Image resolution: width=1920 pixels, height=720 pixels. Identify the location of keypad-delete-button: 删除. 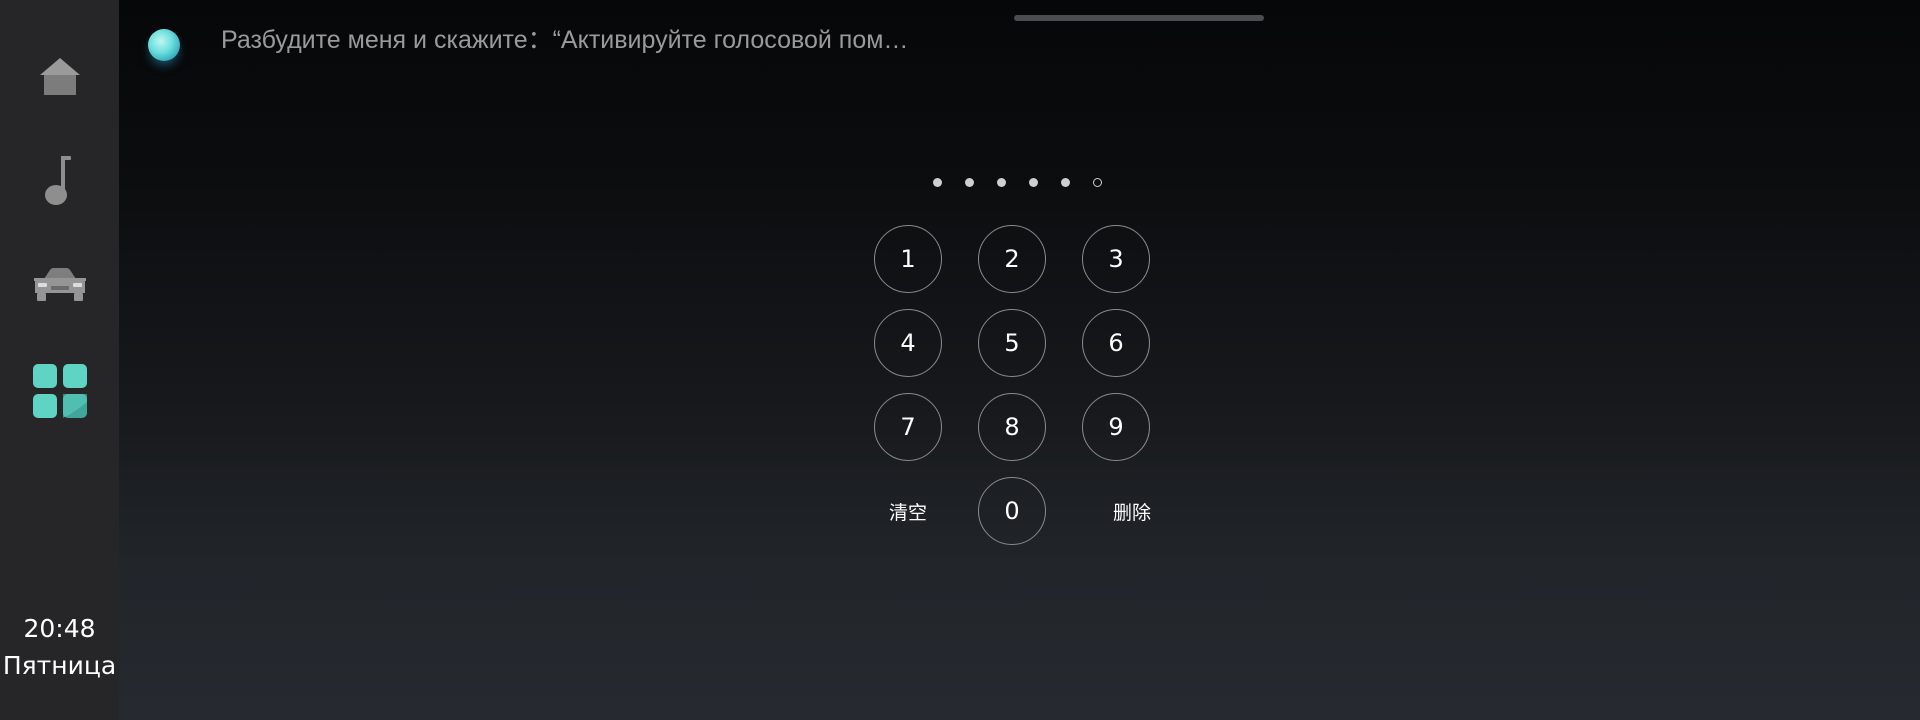
(1132, 513).